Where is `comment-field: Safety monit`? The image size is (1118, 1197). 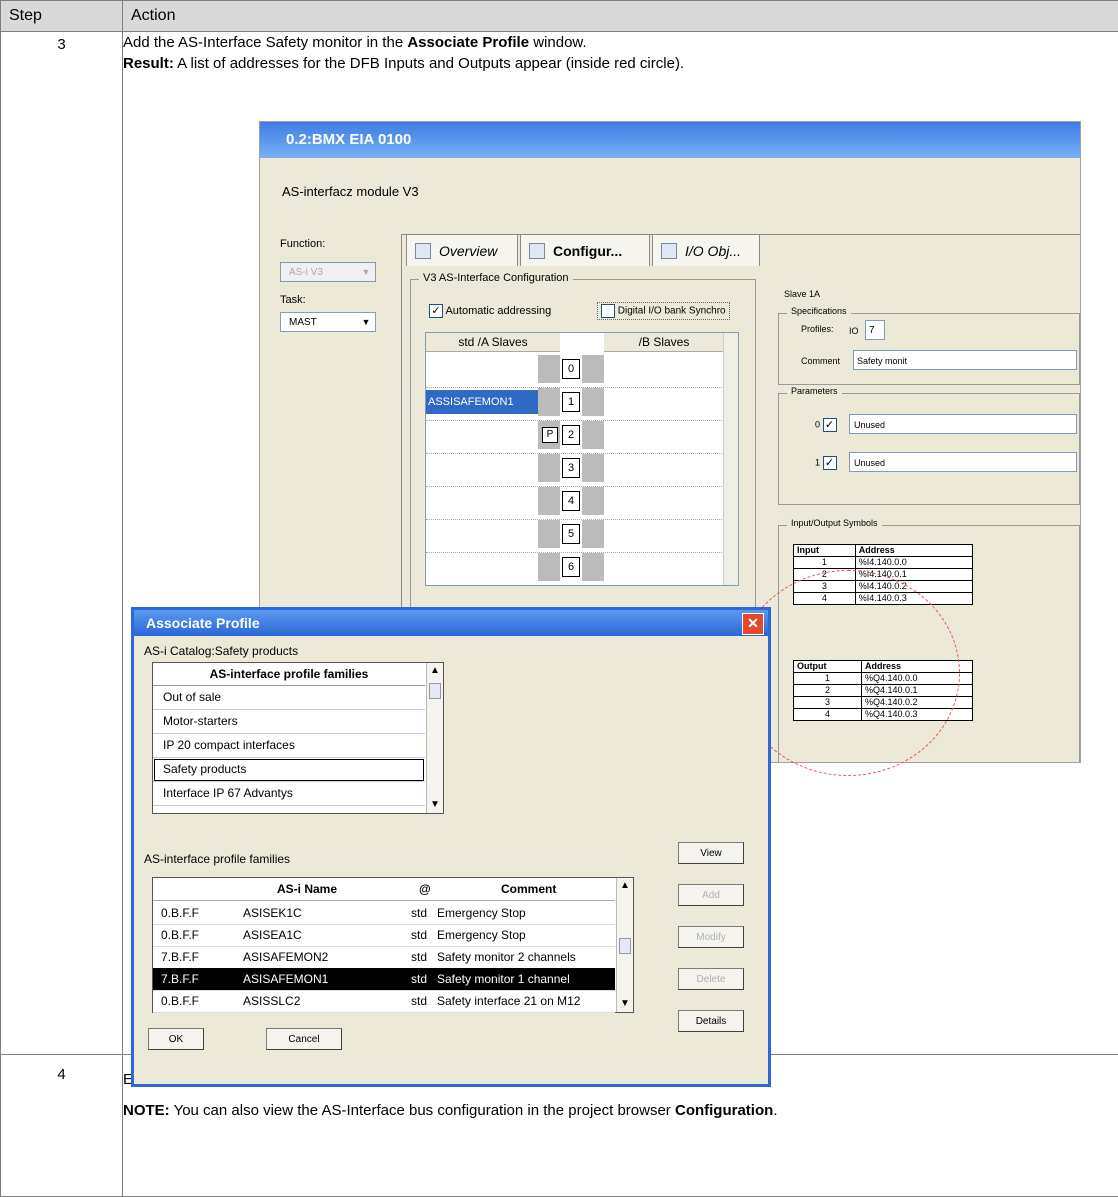 comment-field: Safety monit is located at coordinates (965, 360).